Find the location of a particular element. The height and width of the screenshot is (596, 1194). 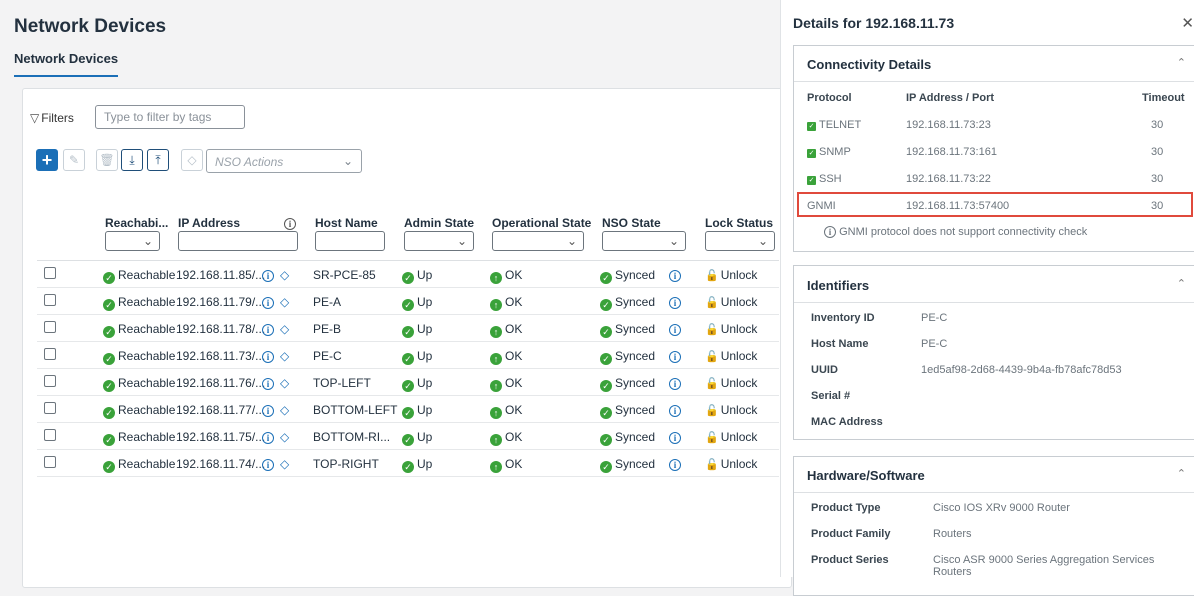

nso-state-cell: ✓ Synced is located at coordinates (627, 465).